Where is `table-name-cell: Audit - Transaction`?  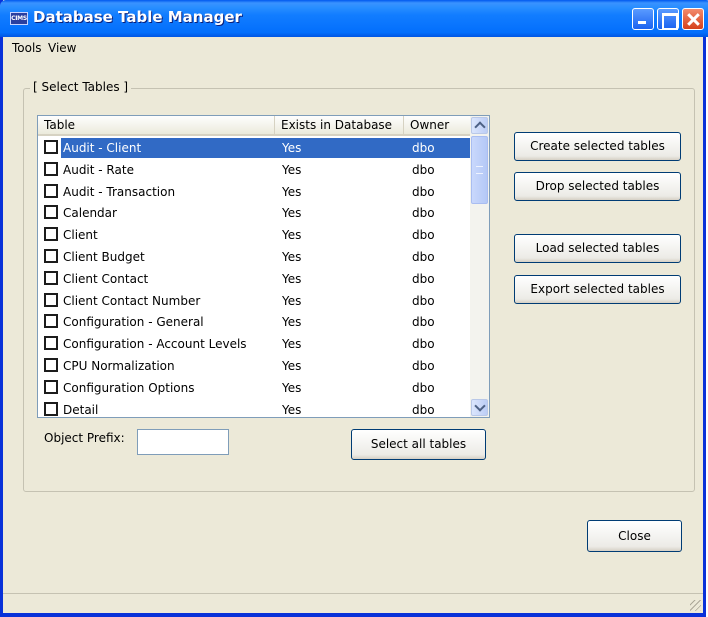 table-name-cell: Audit - Transaction is located at coordinates (119, 191).